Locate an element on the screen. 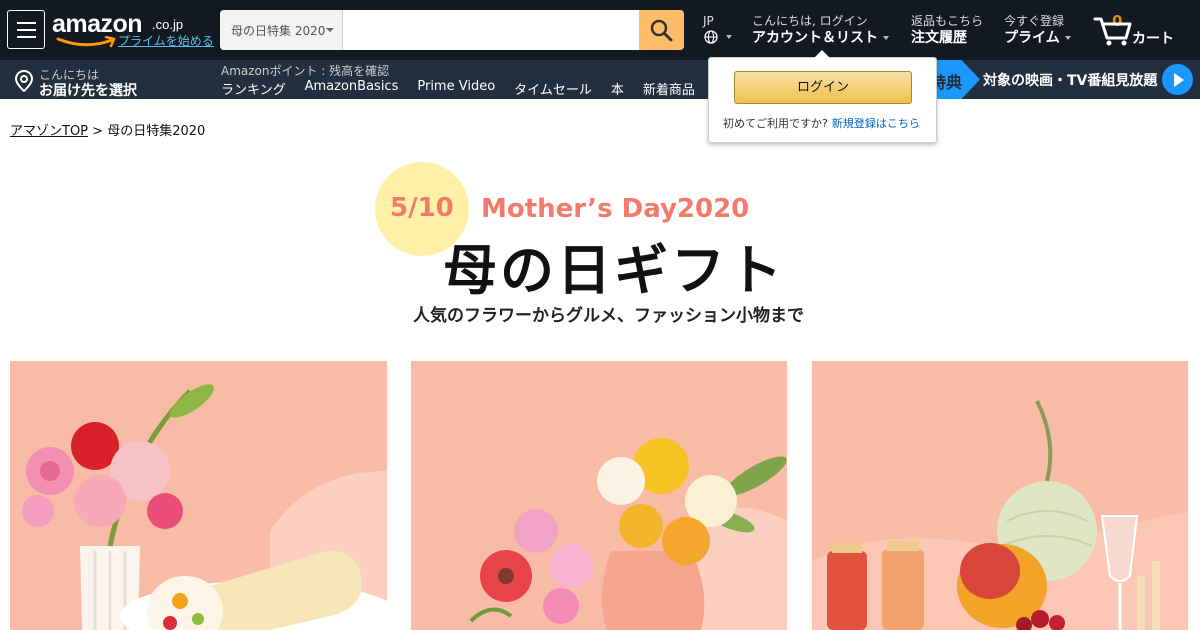  subnav-link-prime-video: Prime Video is located at coordinates (456, 88).